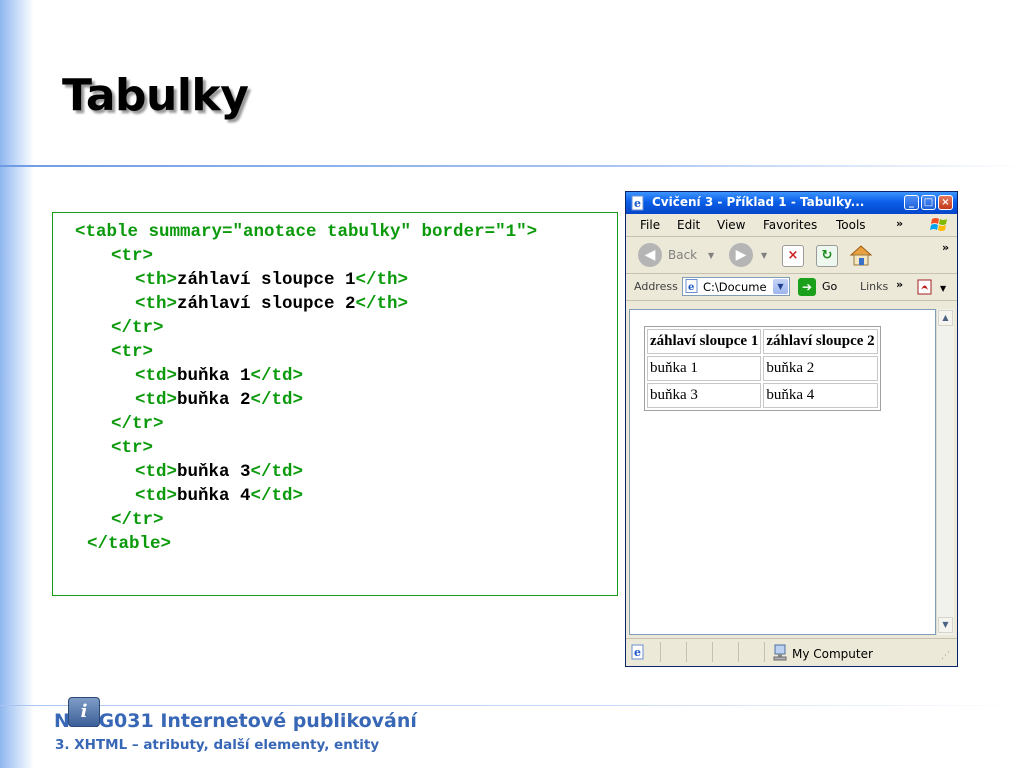  What do you see at coordinates (764, 255) in the screenshot?
I see `forward-history-caret-icon: ▼` at bounding box center [764, 255].